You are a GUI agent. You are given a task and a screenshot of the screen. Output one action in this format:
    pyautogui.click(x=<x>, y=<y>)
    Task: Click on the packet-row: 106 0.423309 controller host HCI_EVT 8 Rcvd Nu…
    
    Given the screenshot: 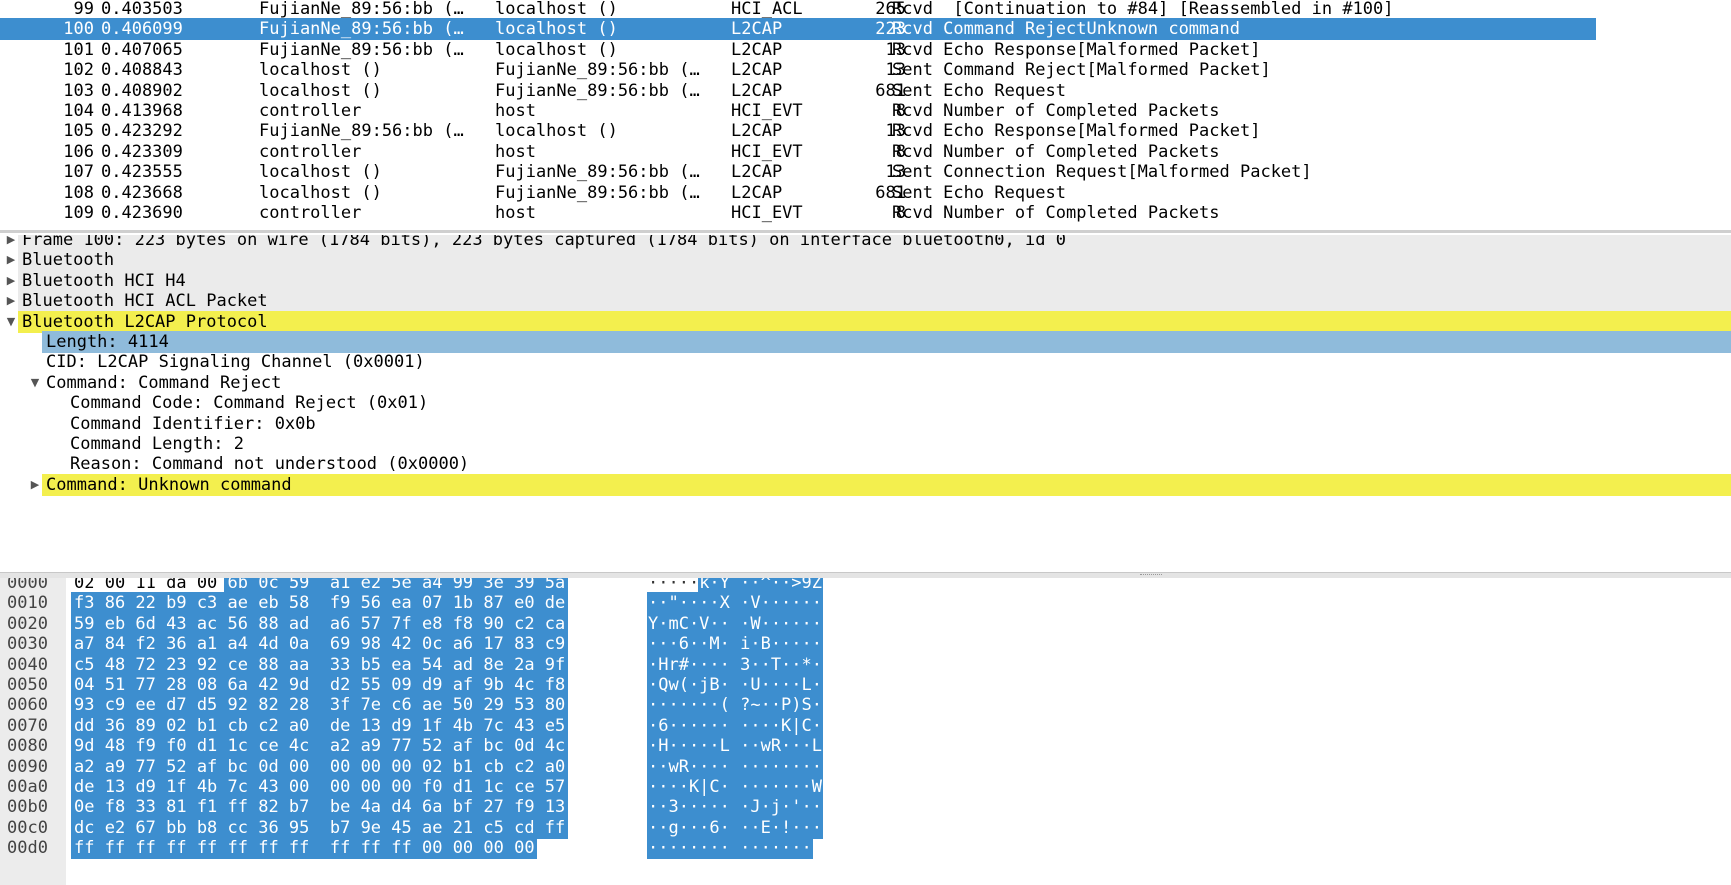 What is the action you would take?
    pyautogui.click(x=798, y=152)
    